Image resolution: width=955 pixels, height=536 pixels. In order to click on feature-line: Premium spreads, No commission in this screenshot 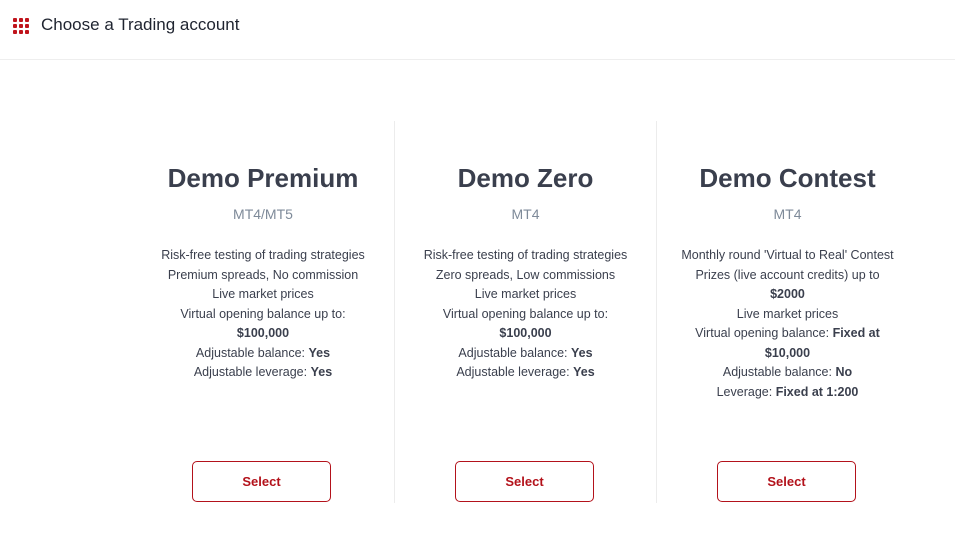, I will do `click(263, 276)`.